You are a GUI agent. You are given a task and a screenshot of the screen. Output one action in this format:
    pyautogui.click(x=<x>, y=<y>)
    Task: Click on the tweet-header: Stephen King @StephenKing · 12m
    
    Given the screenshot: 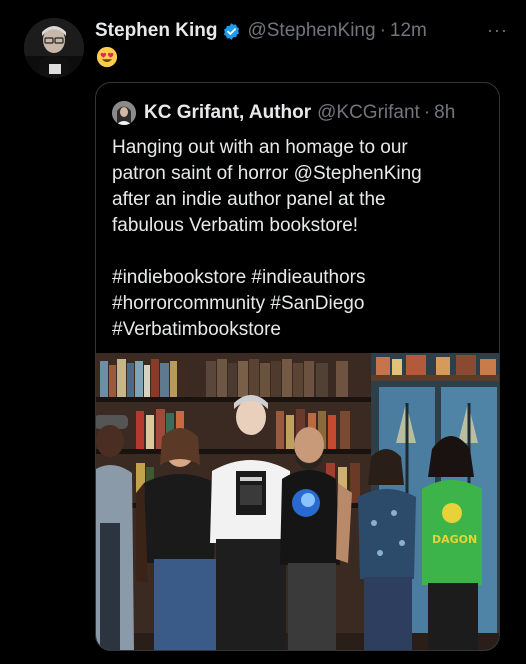 What is the action you would take?
    pyautogui.click(x=302, y=31)
    